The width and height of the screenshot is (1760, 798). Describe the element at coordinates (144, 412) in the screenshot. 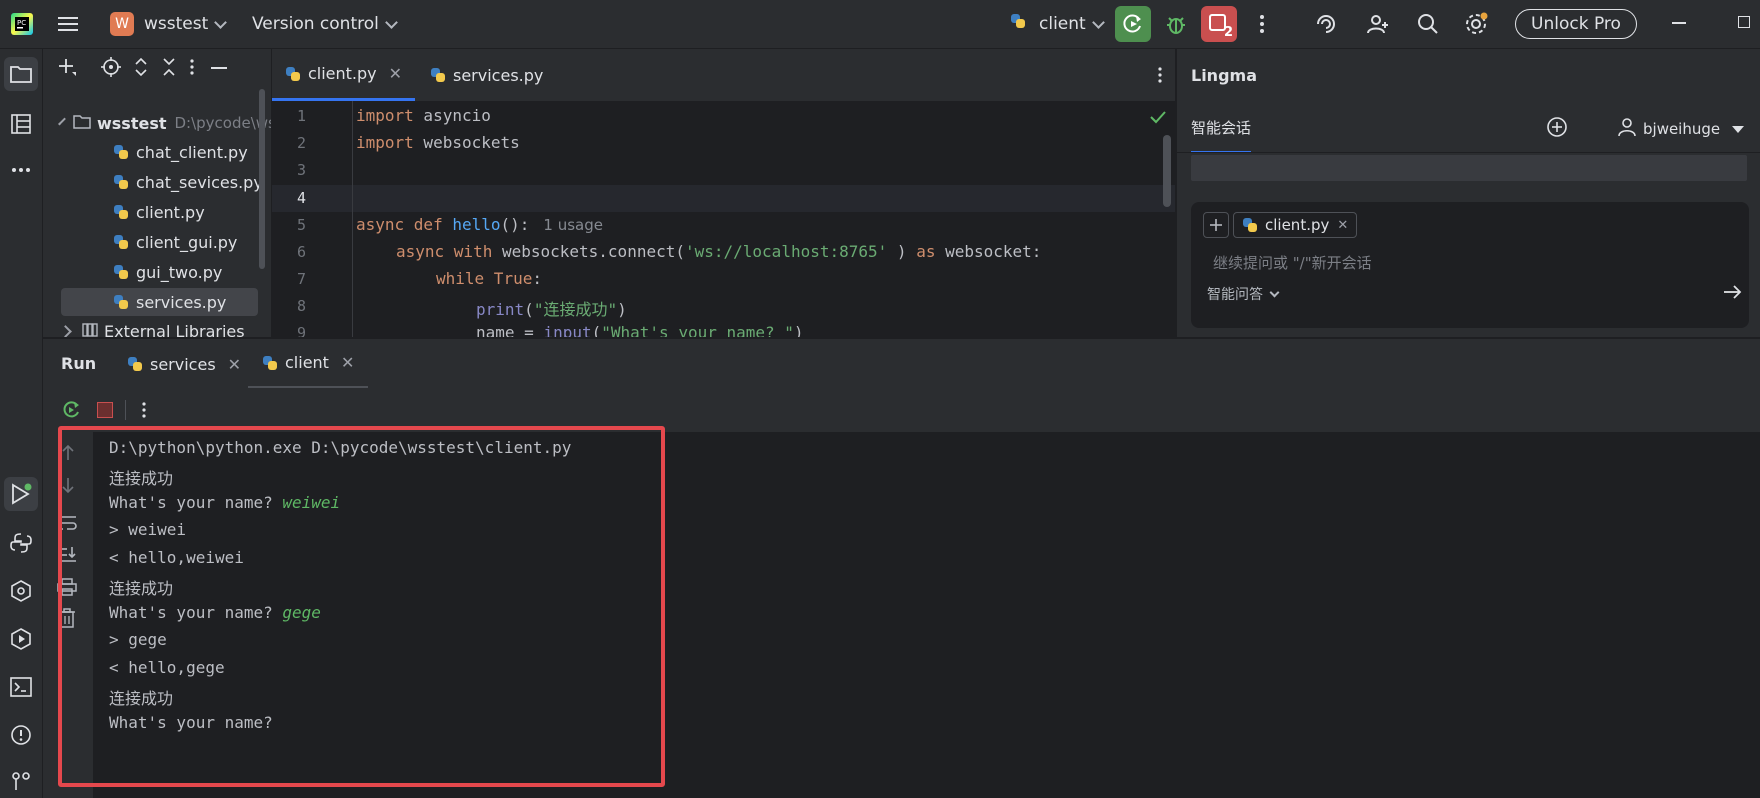

I see `more-options-icon` at that location.